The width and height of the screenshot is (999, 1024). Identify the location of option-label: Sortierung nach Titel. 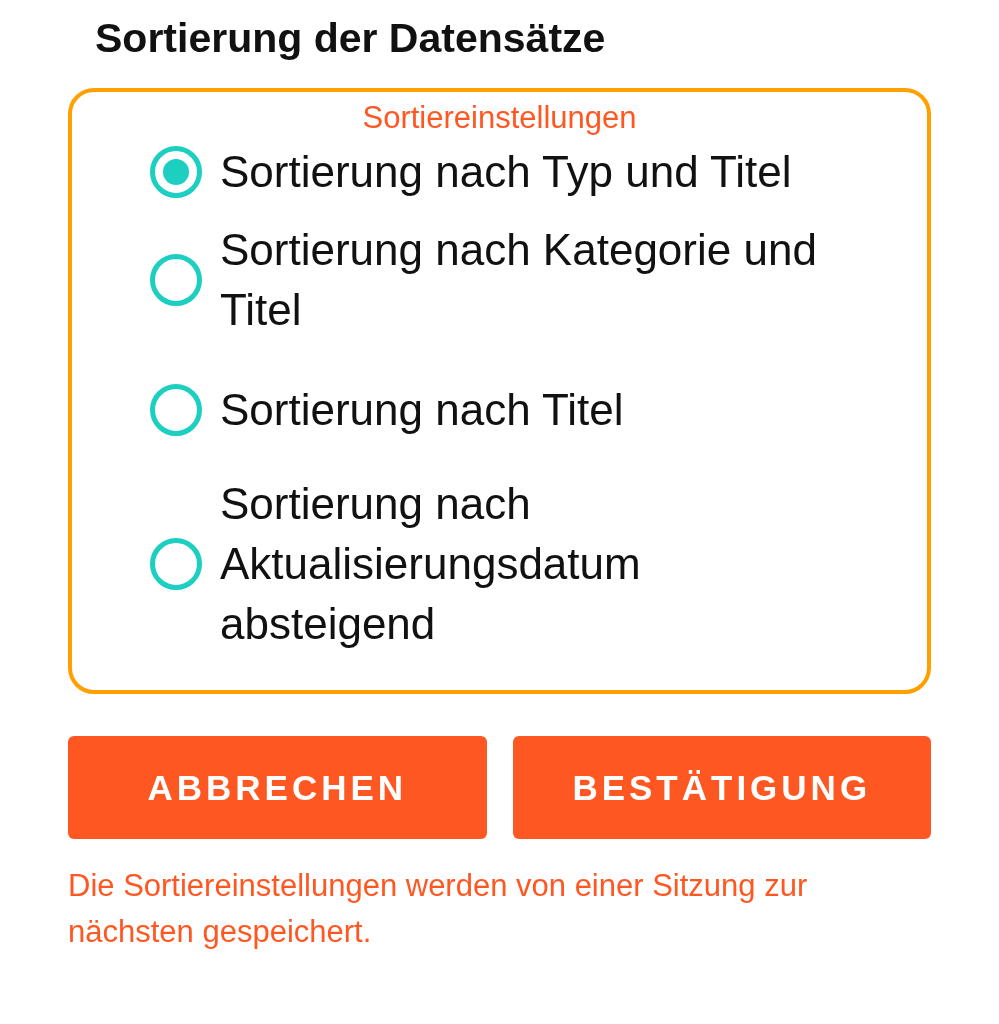
(520, 410).